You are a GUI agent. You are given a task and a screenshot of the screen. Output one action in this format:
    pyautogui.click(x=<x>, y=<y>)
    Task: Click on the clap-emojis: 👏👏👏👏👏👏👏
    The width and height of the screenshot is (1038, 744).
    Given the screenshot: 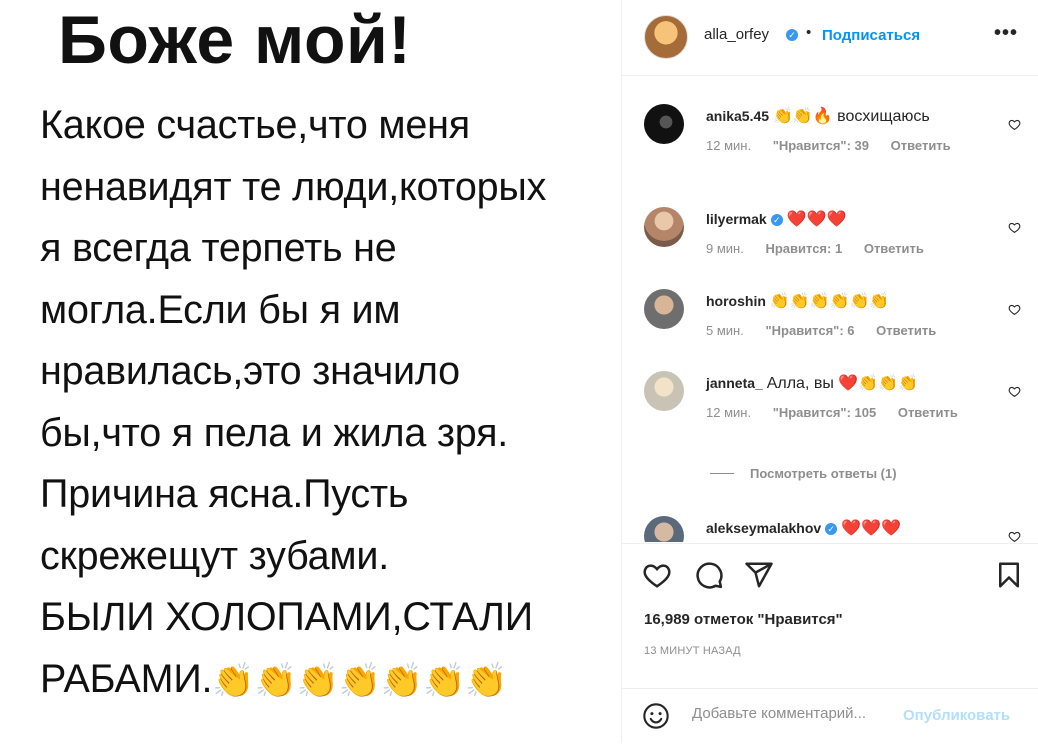 What is the action you would take?
    pyautogui.click(x=360, y=680)
    